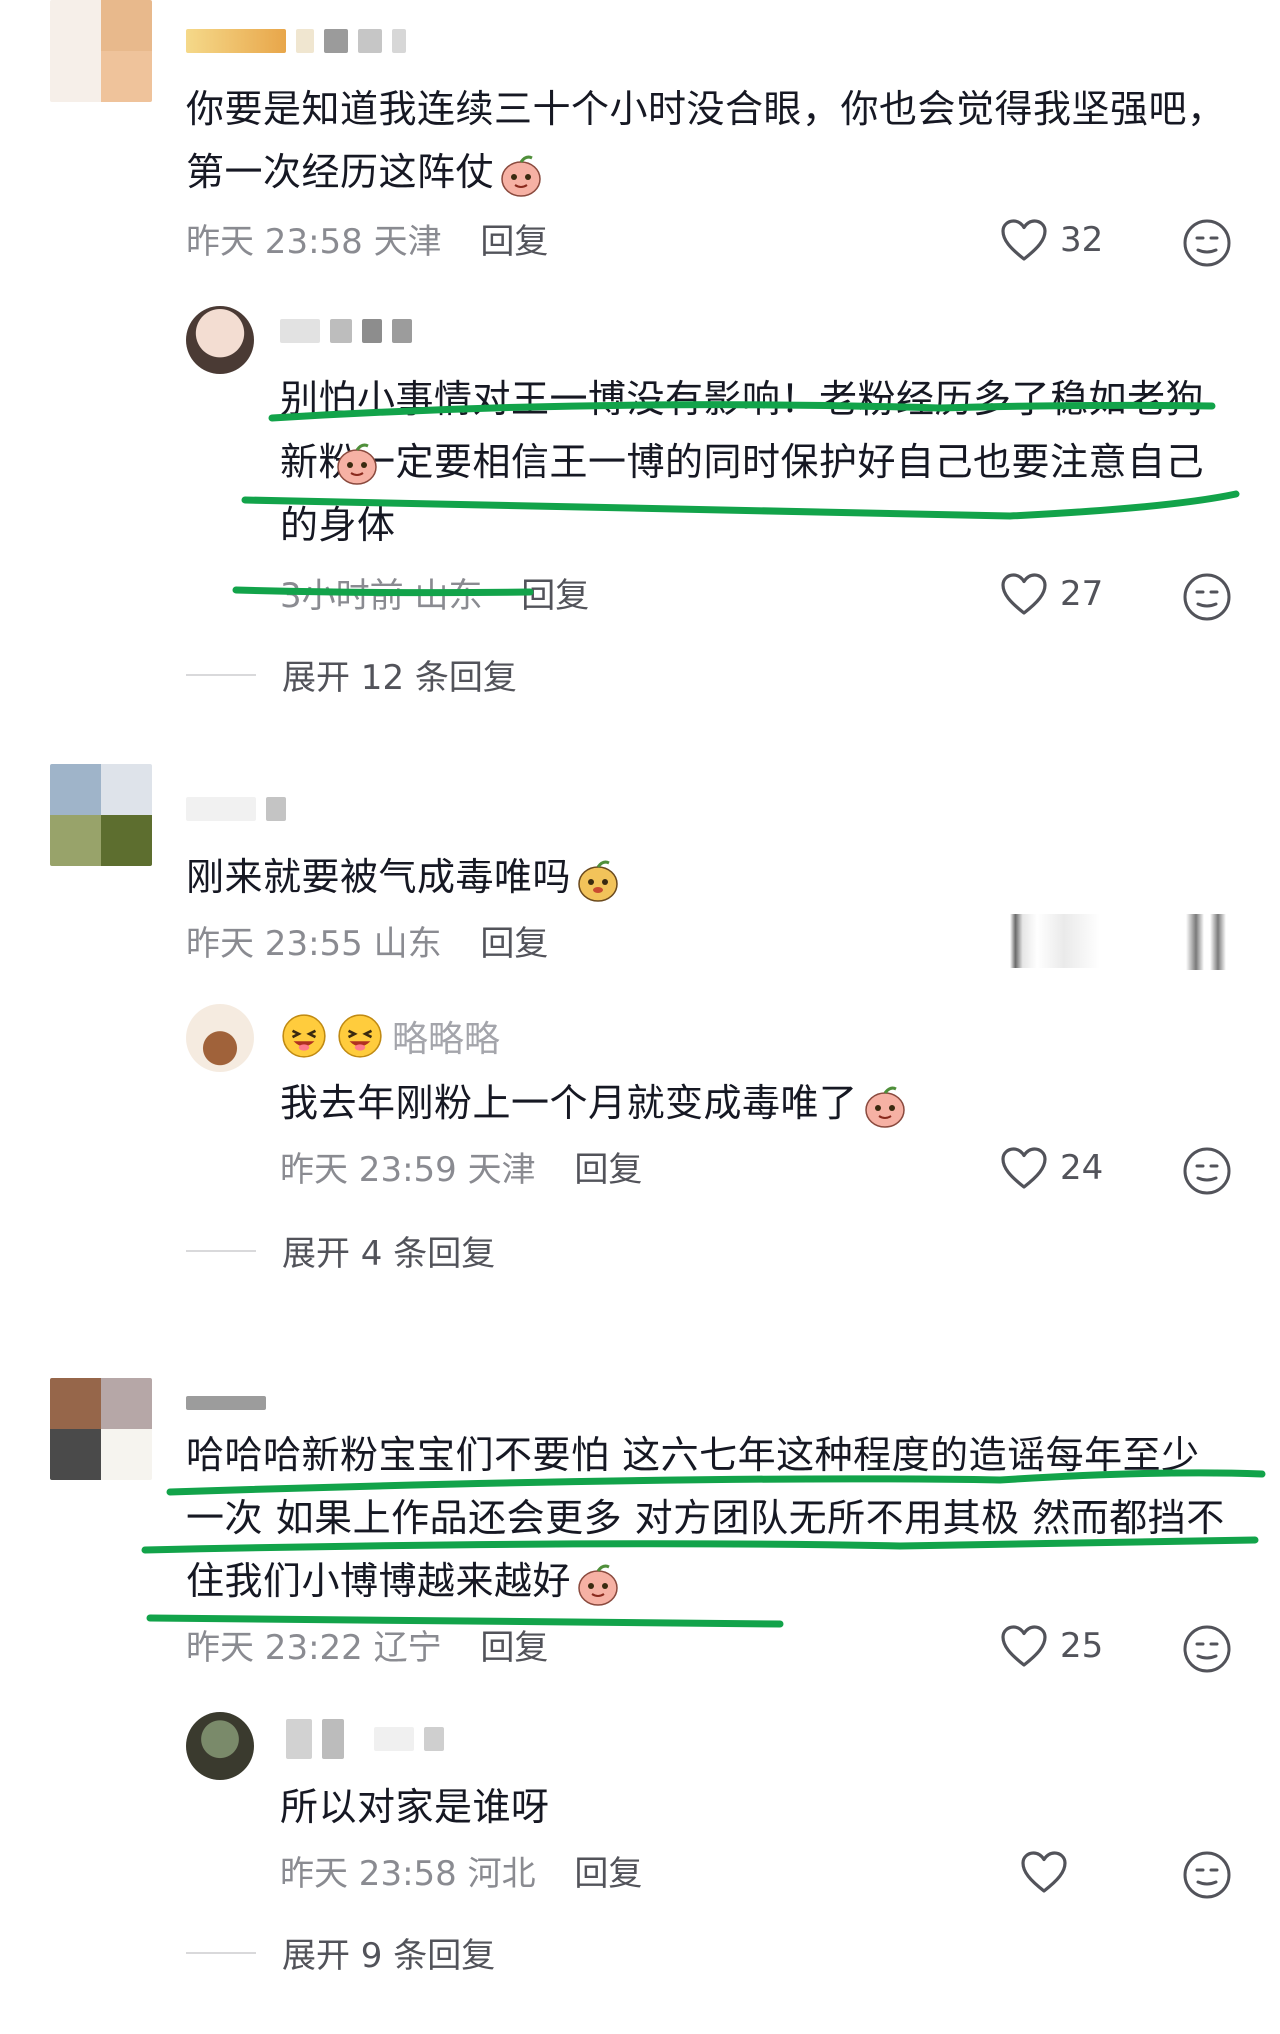 This screenshot has width=1280, height=2034. I want to click on like-button, so click(1044, 1872).